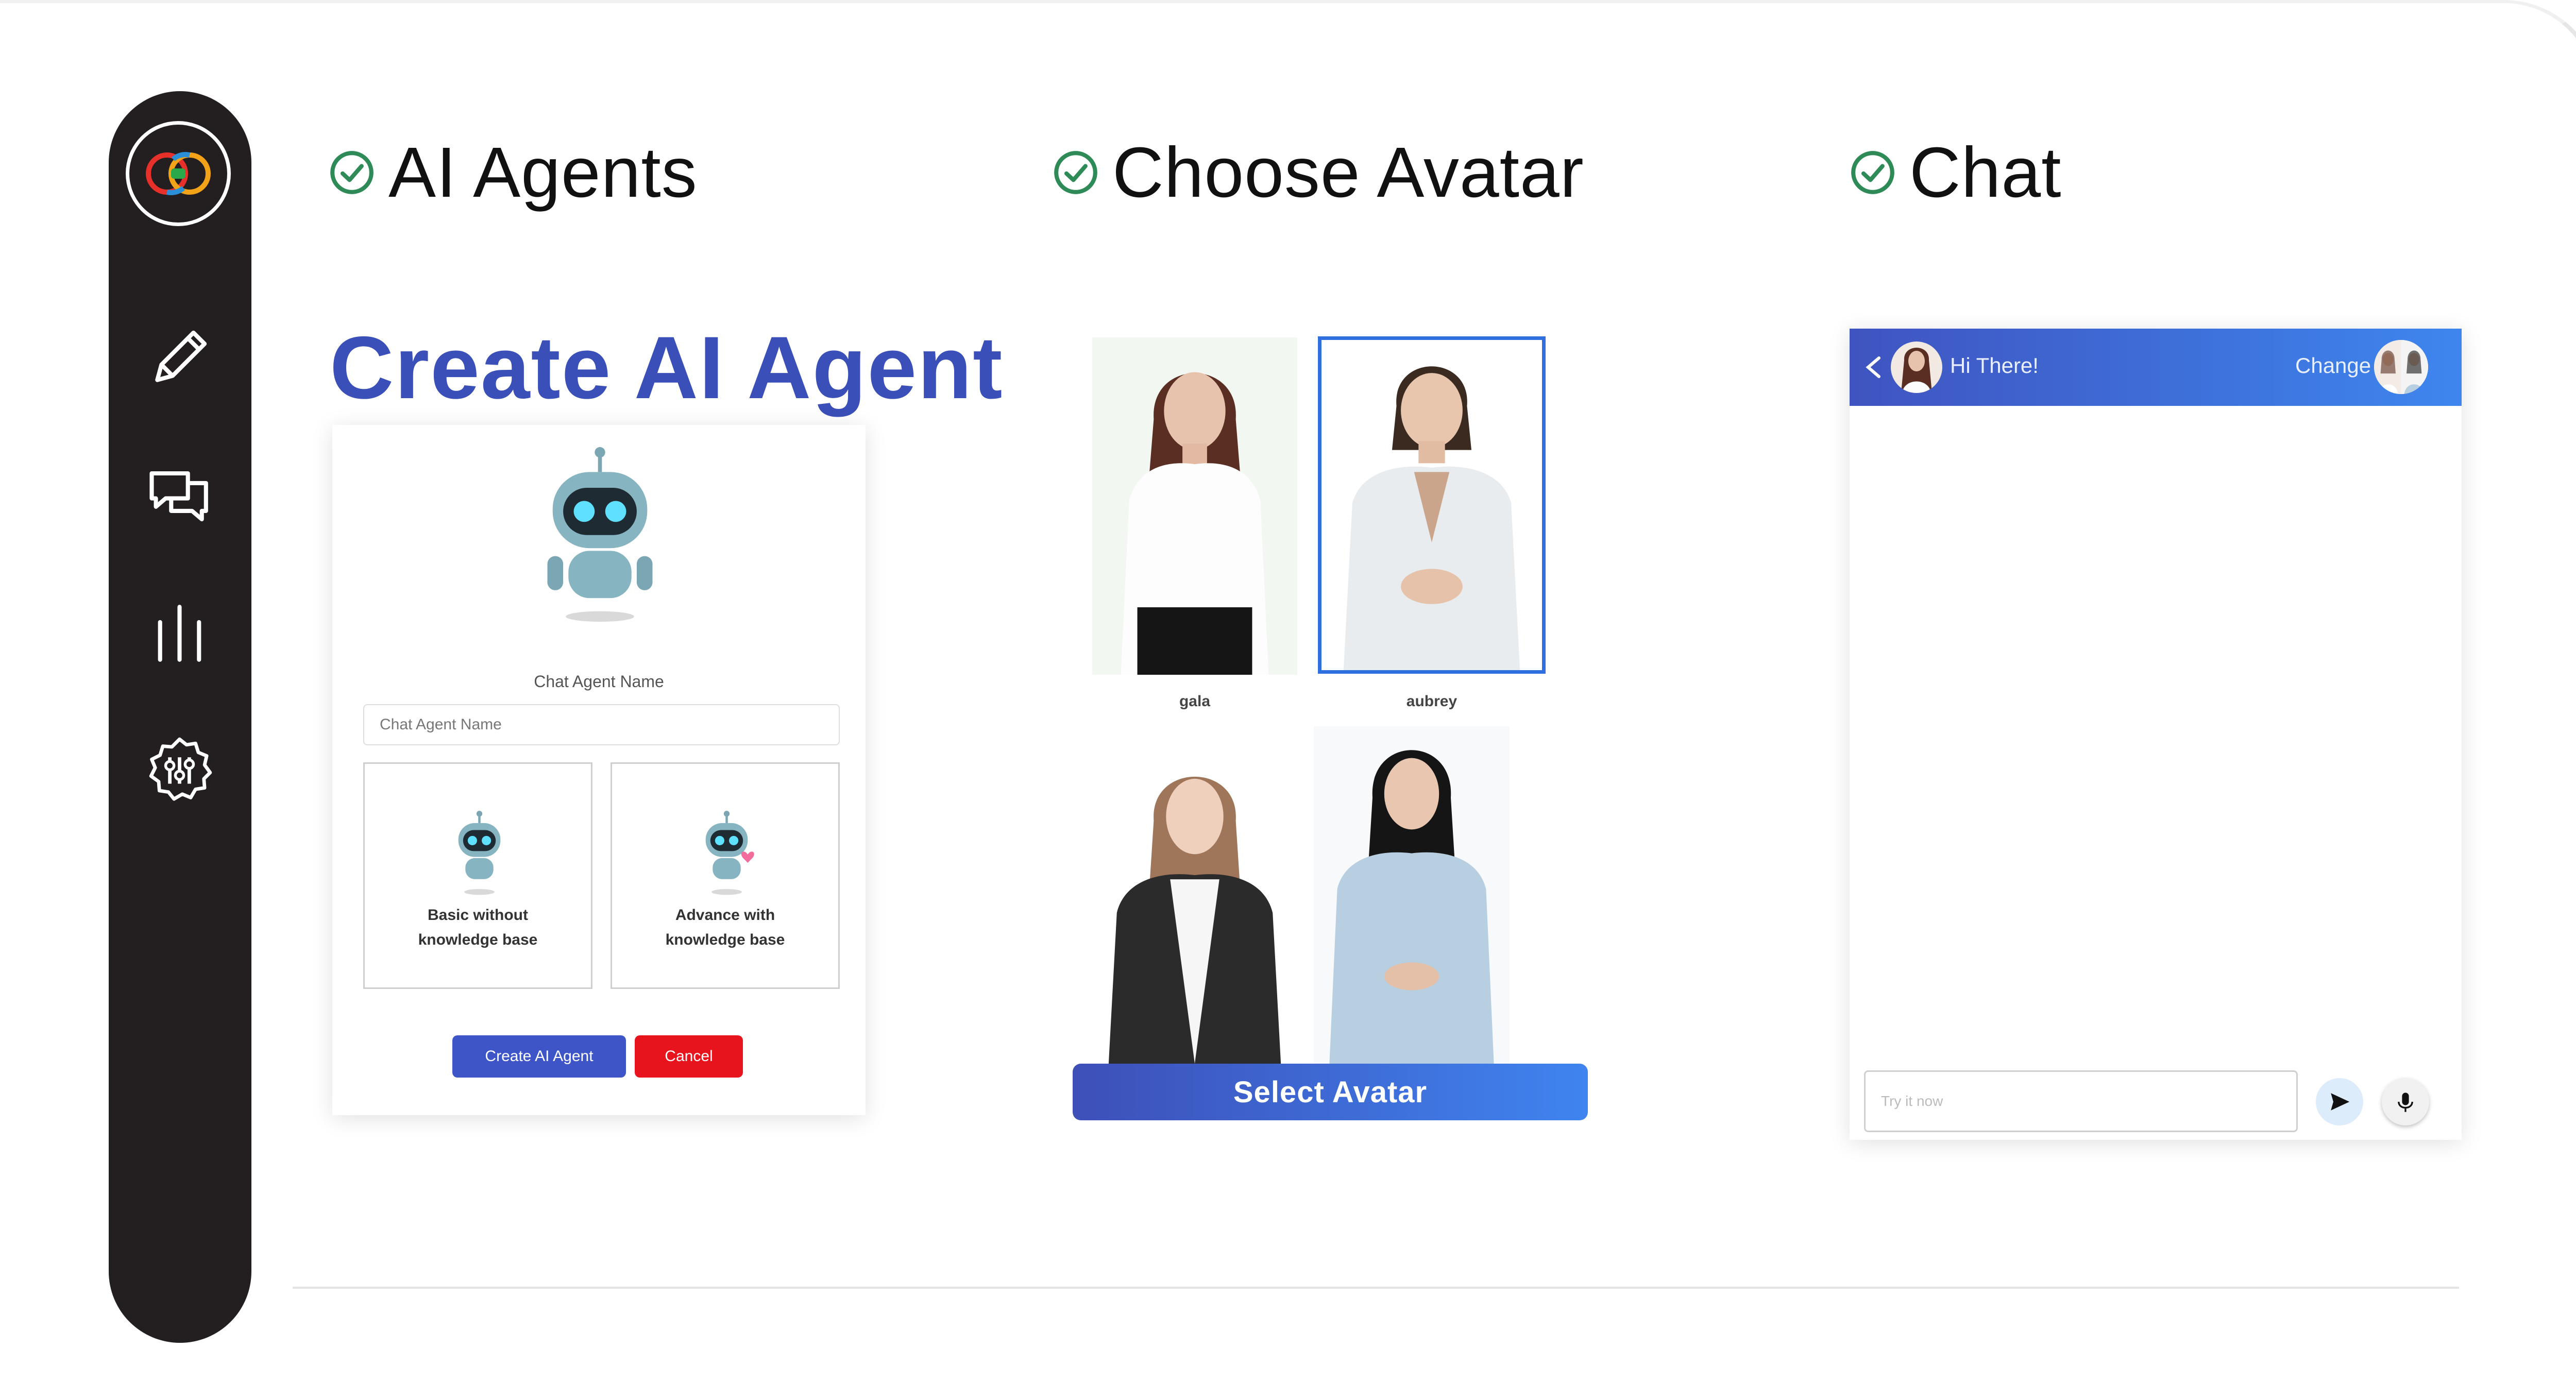  Describe the element at coordinates (180, 717) in the screenshot. I see `sidebar` at that location.